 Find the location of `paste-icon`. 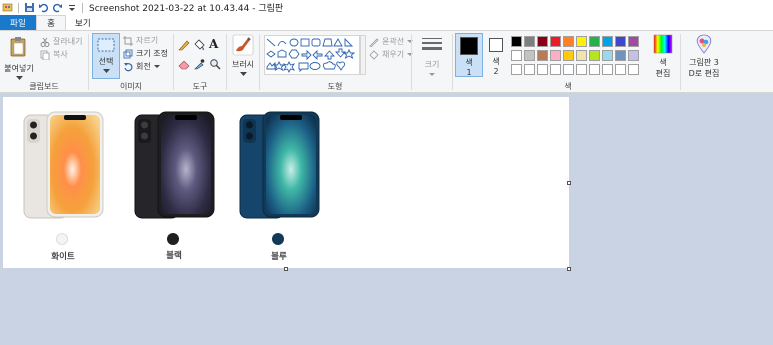

paste-icon is located at coordinates (18, 47).